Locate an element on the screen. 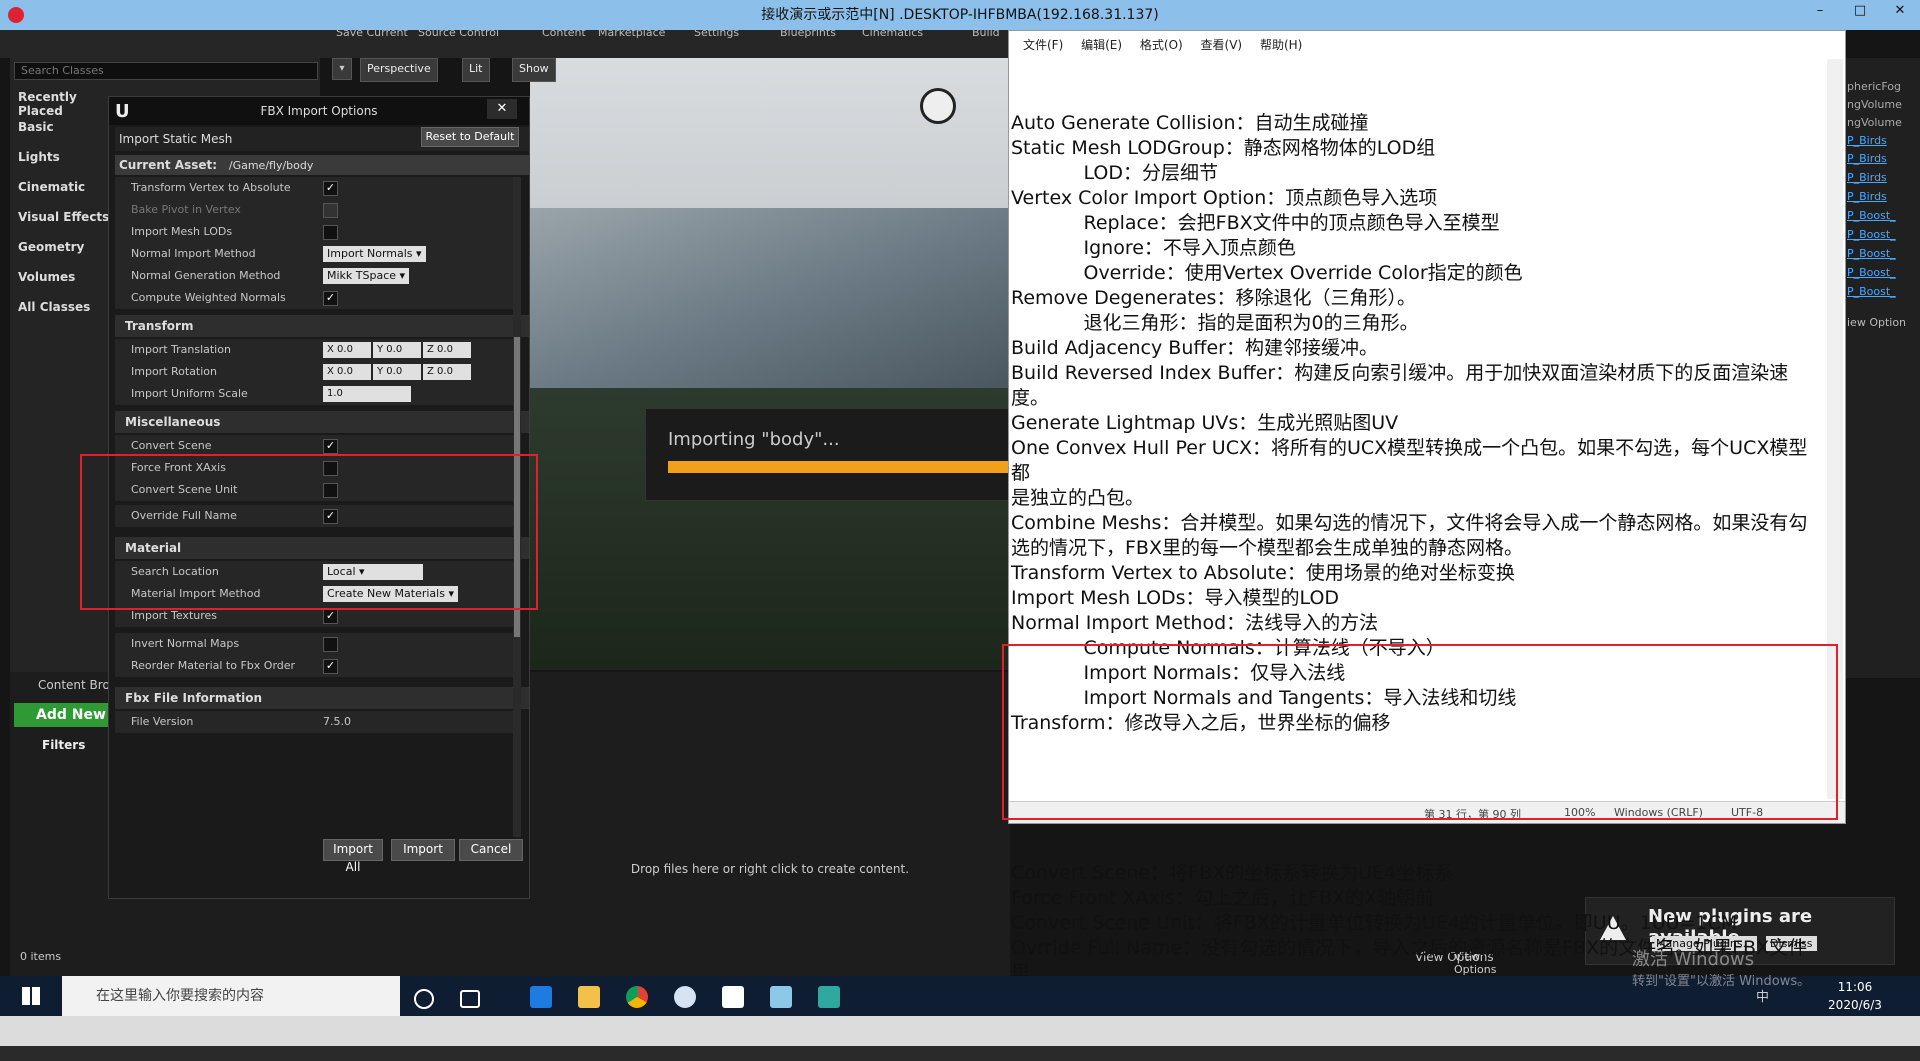 The height and width of the screenshot is (1061, 1920). outliner-item: phericFog is located at coordinates (1874, 86).